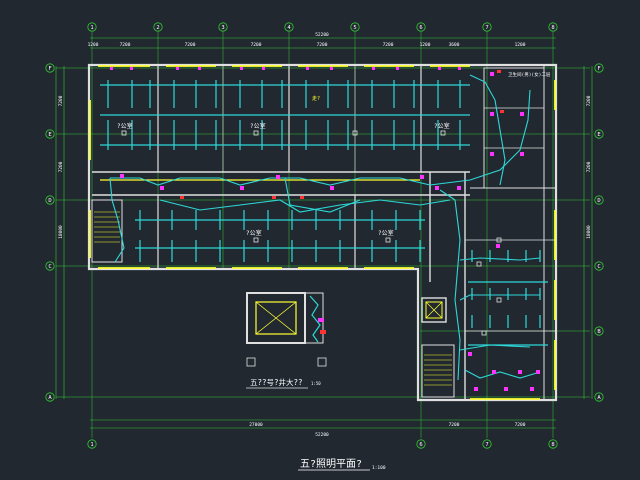  I want to click on axis-bubble-right-F-label: F, so click(598, 69).